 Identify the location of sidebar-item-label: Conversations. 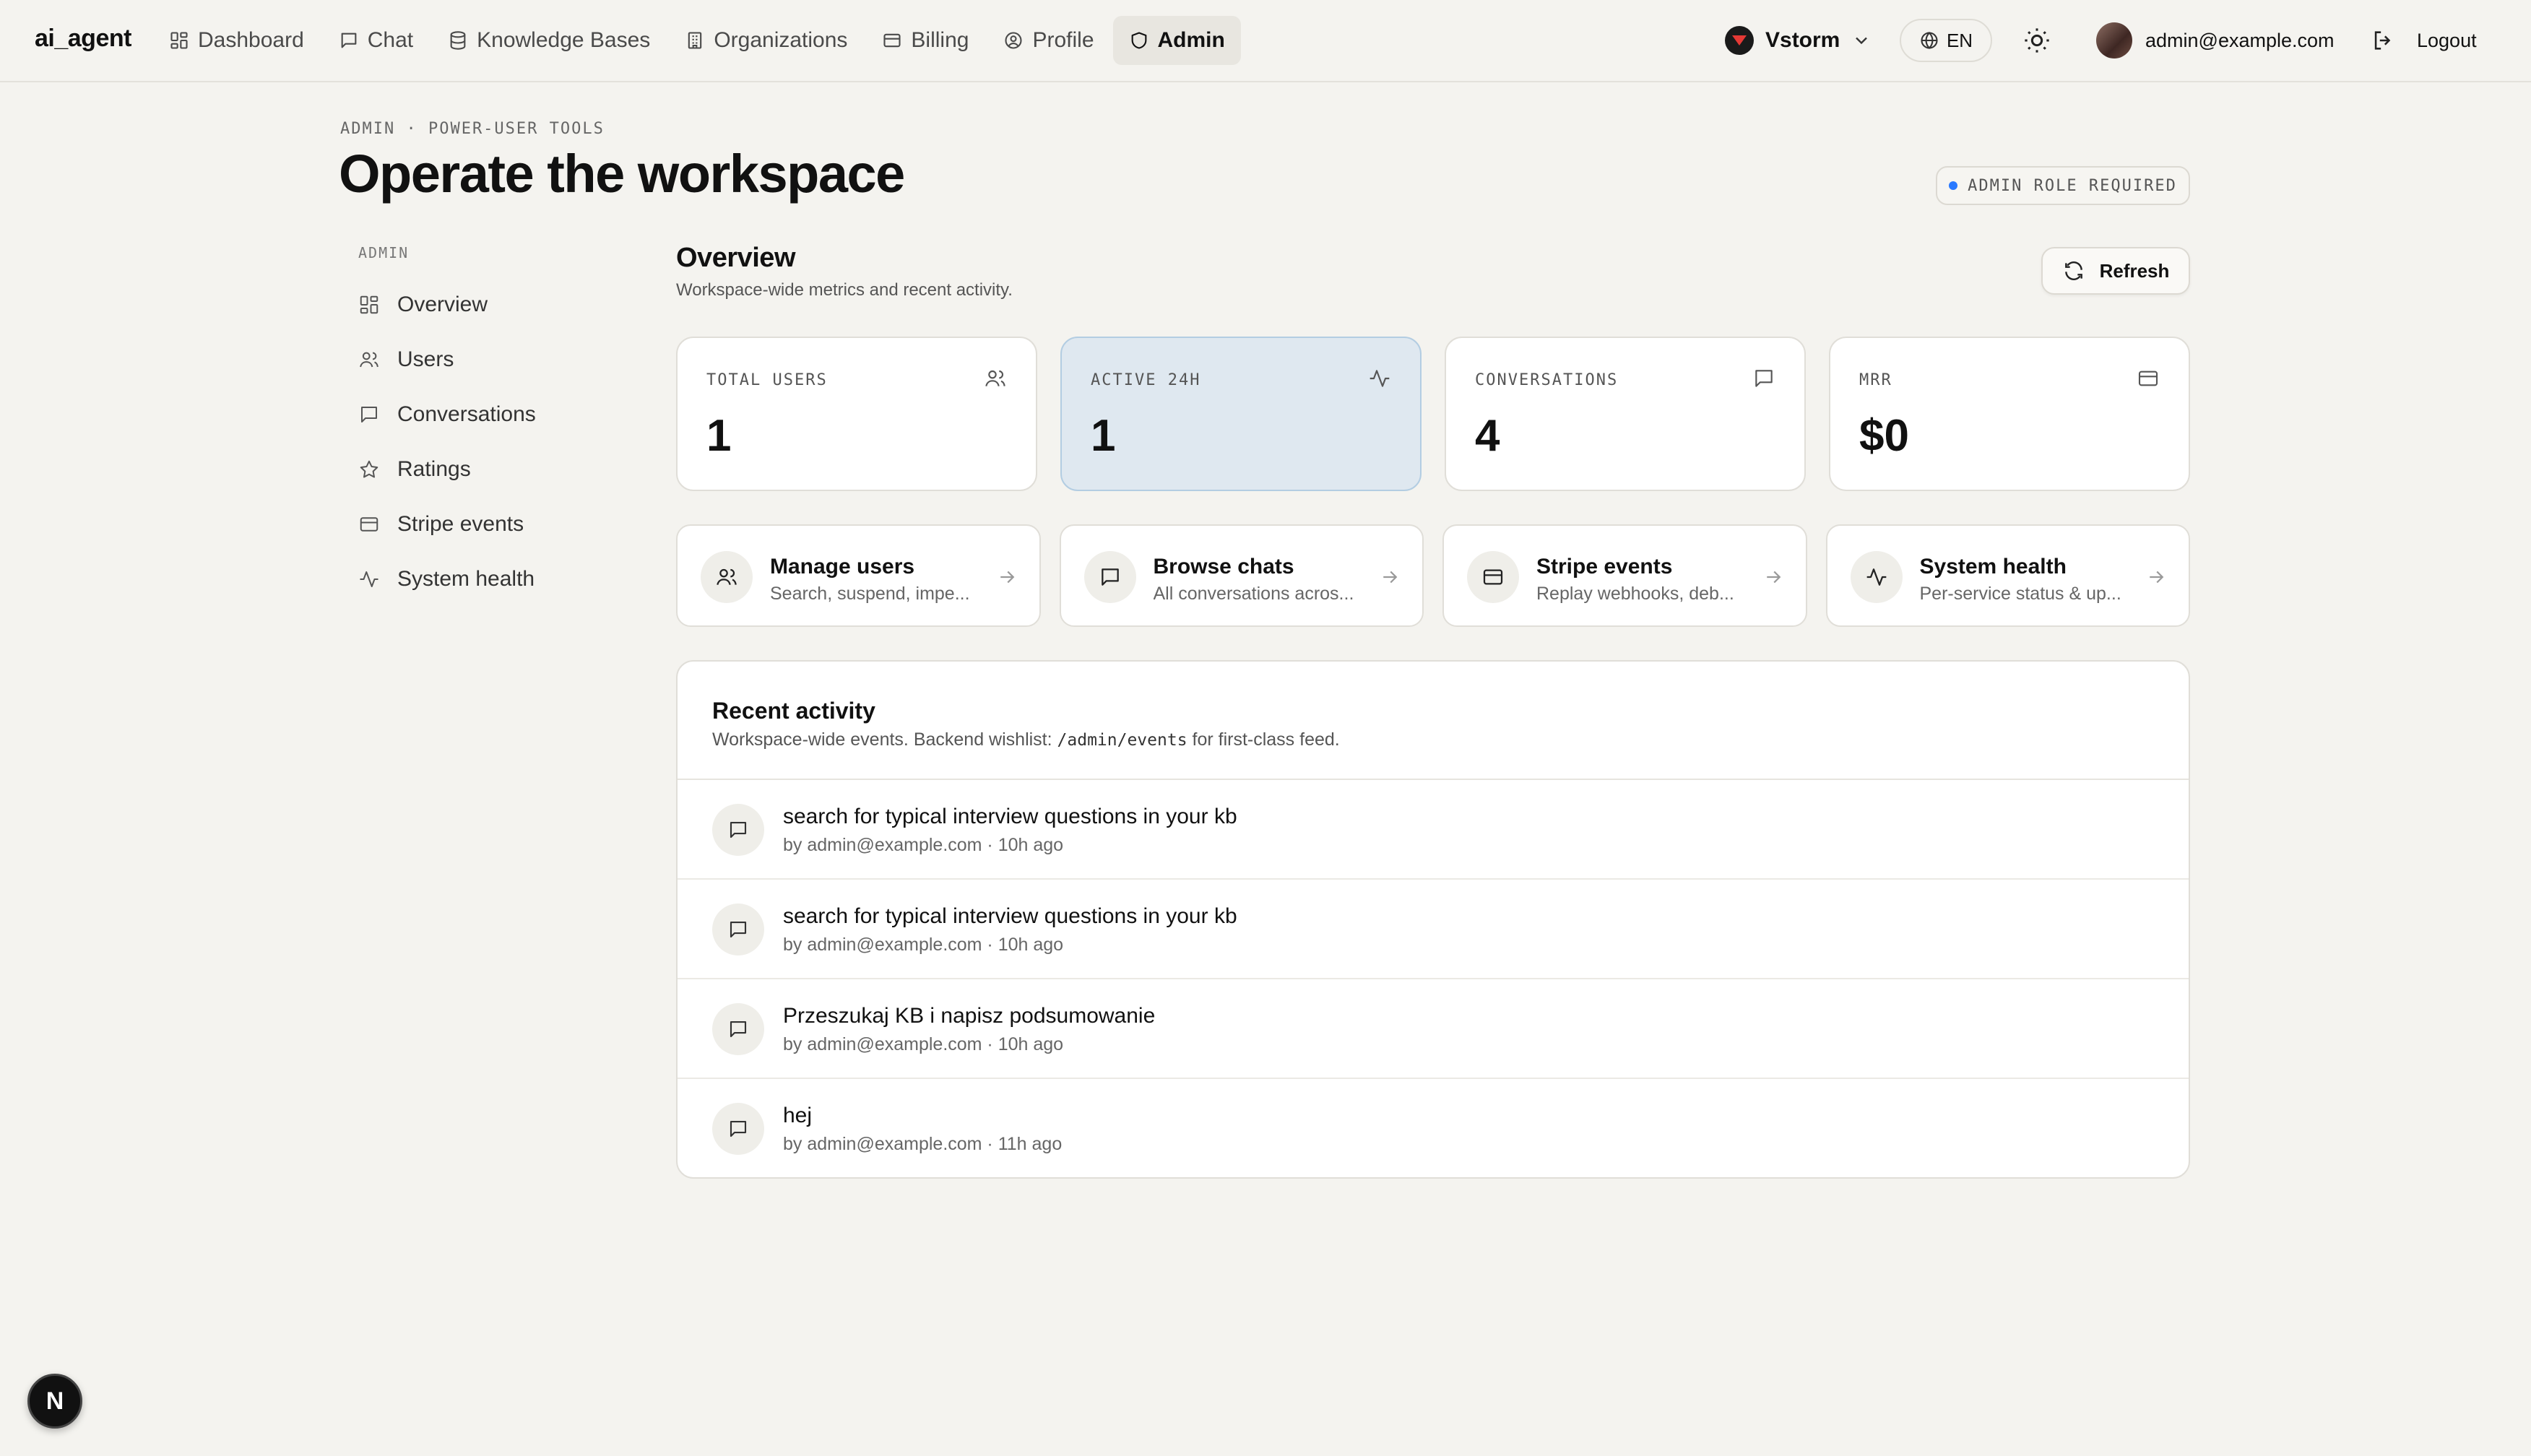
(467, 414).